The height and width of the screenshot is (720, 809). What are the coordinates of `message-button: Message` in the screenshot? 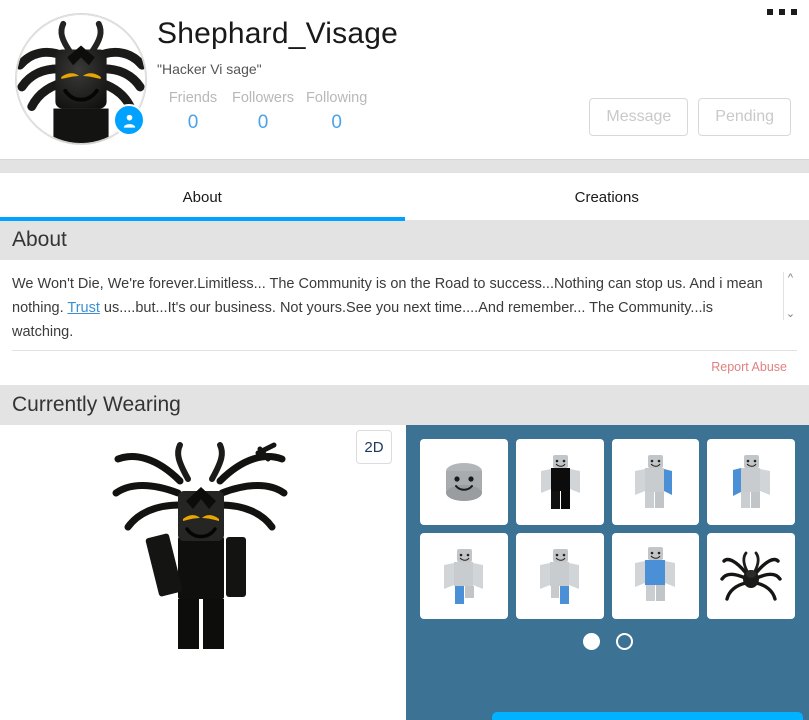 It's located at (639, 117).